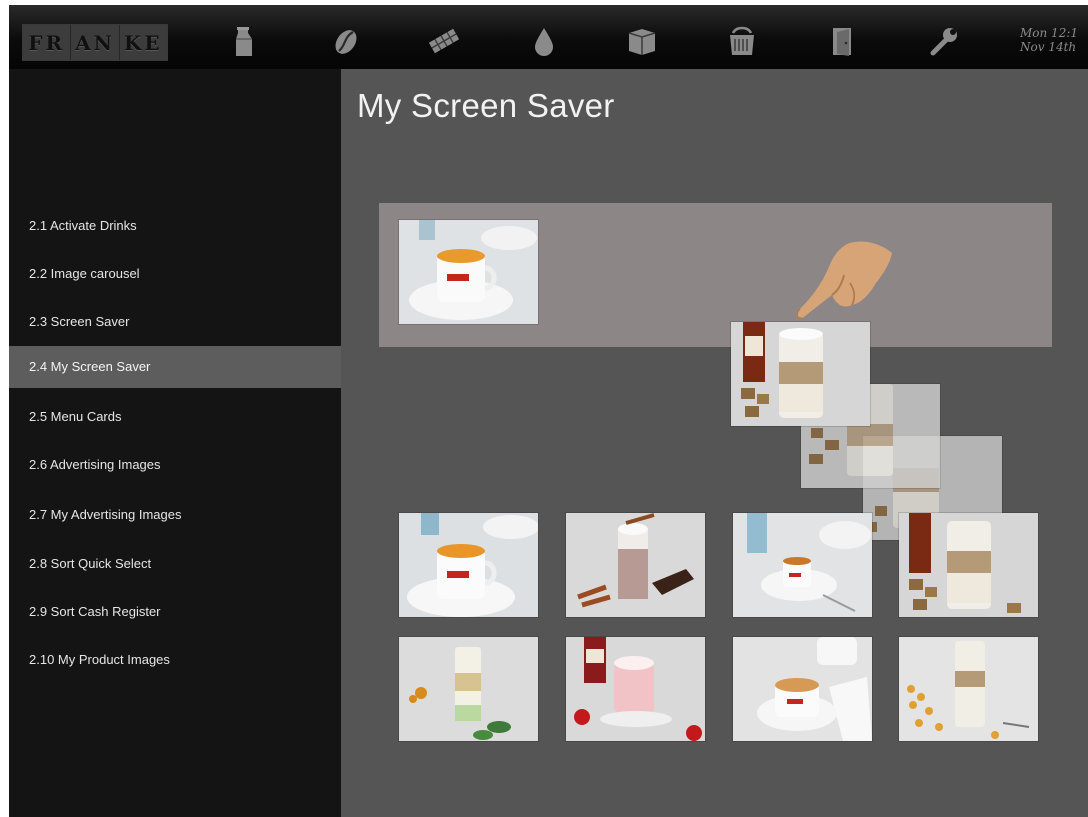  I want to click on chocolate-bar-icon, so click(444, 41).